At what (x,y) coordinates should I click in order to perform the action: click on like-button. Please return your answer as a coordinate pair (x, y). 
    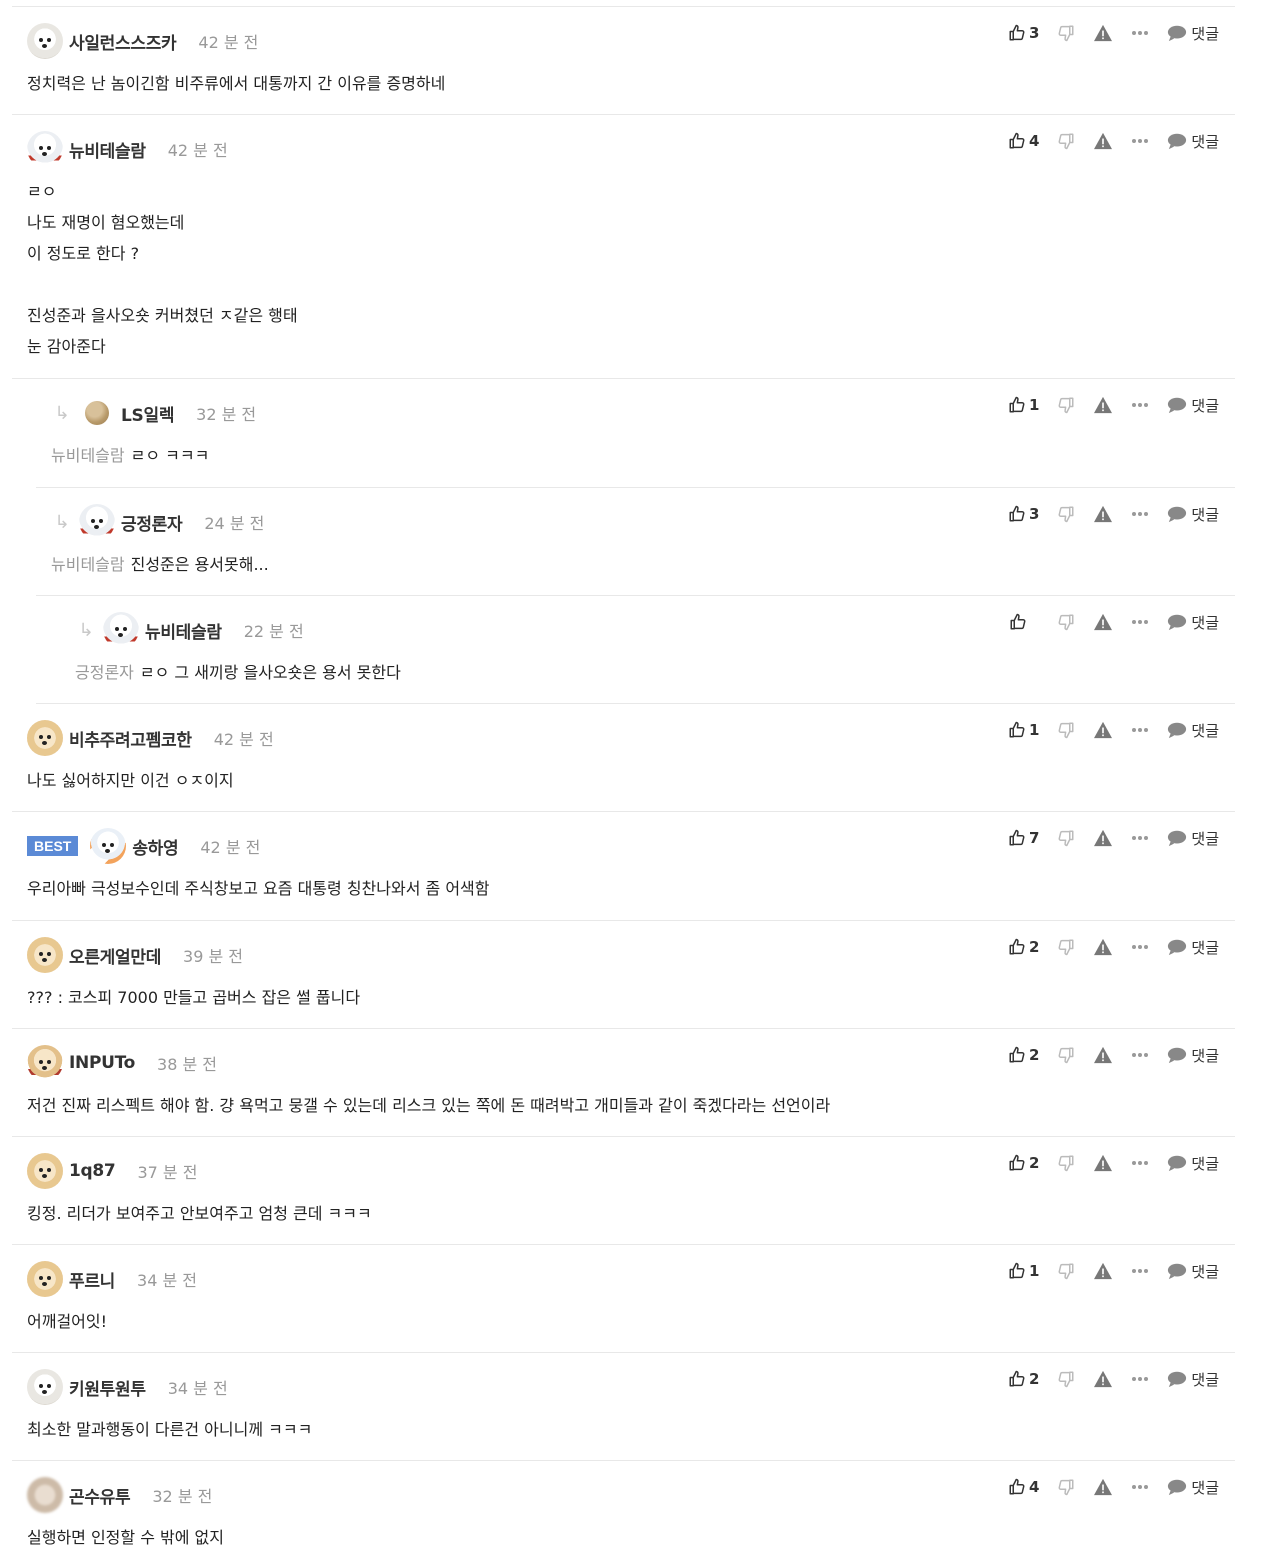
    Looking at the image, I should click on (1024, 622).